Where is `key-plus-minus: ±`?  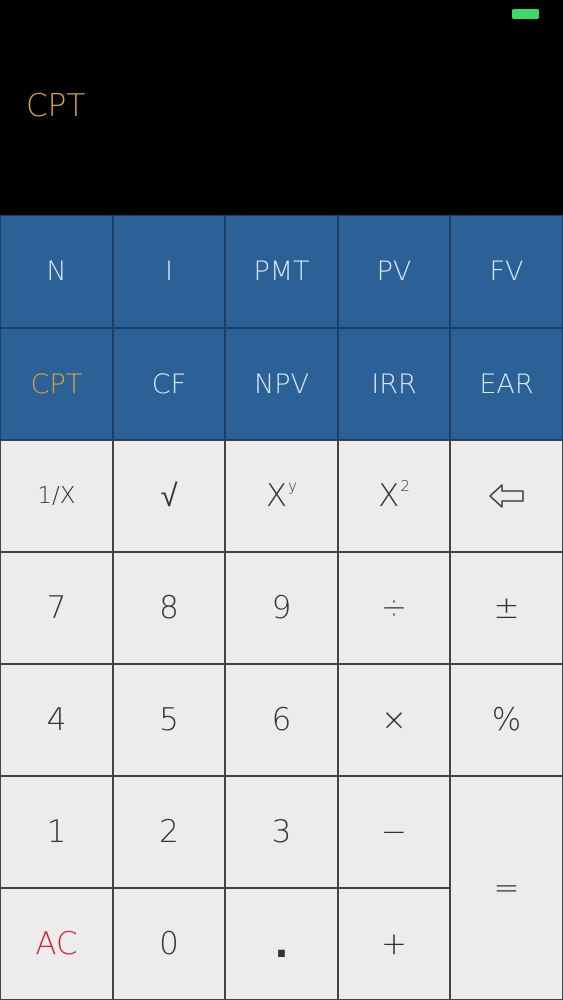
key-plus-minus: ± is located at coordinates (506, 608).